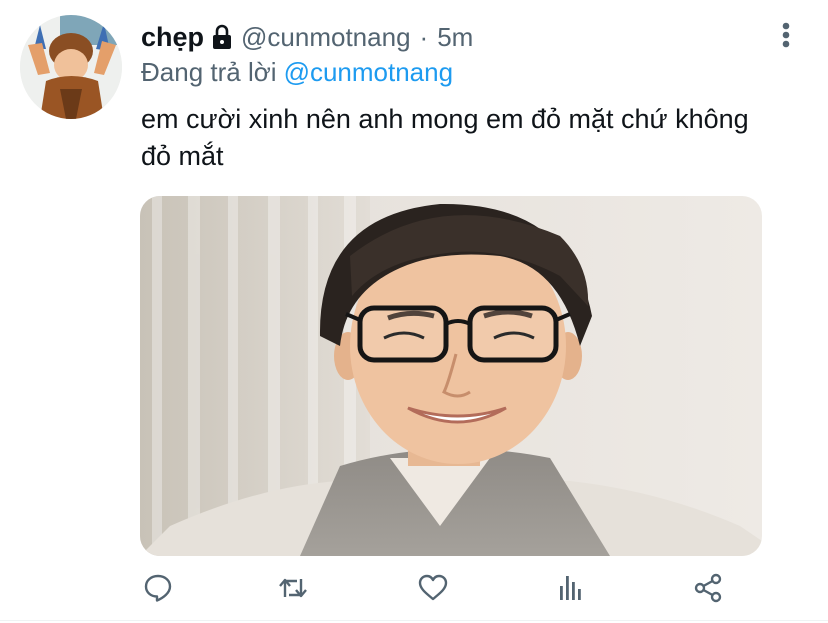 The width and height of the screenshot is (828, 623). I want to click on tweet-header: chẹp @cunmotnang · 5m, so click(307, 37).